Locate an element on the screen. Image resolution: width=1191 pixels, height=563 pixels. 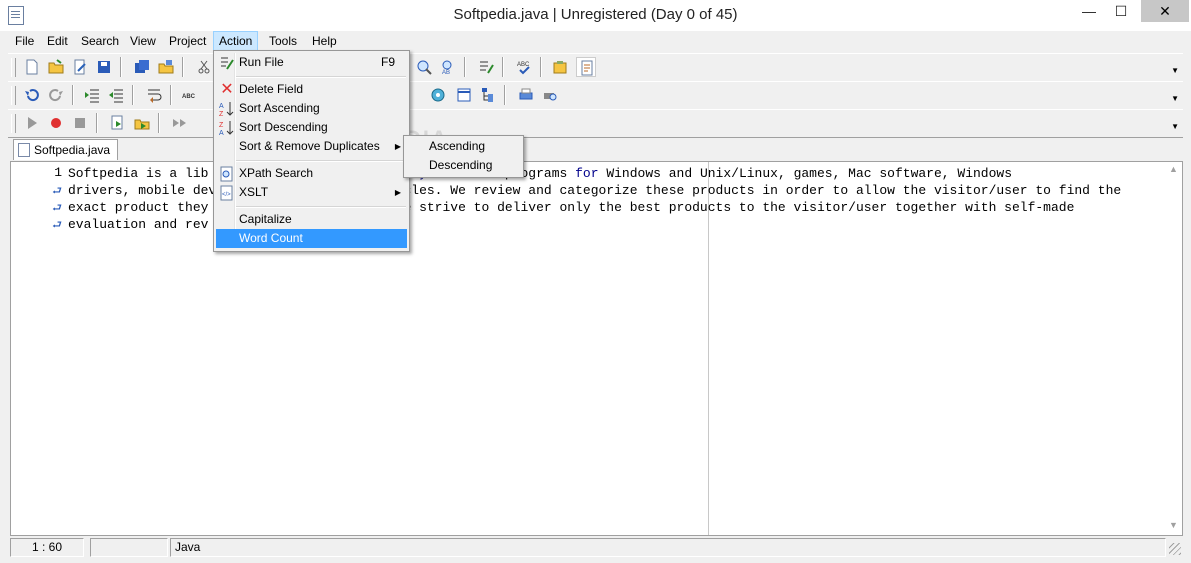
line-number: 1 is located at coordinates (58, 172).